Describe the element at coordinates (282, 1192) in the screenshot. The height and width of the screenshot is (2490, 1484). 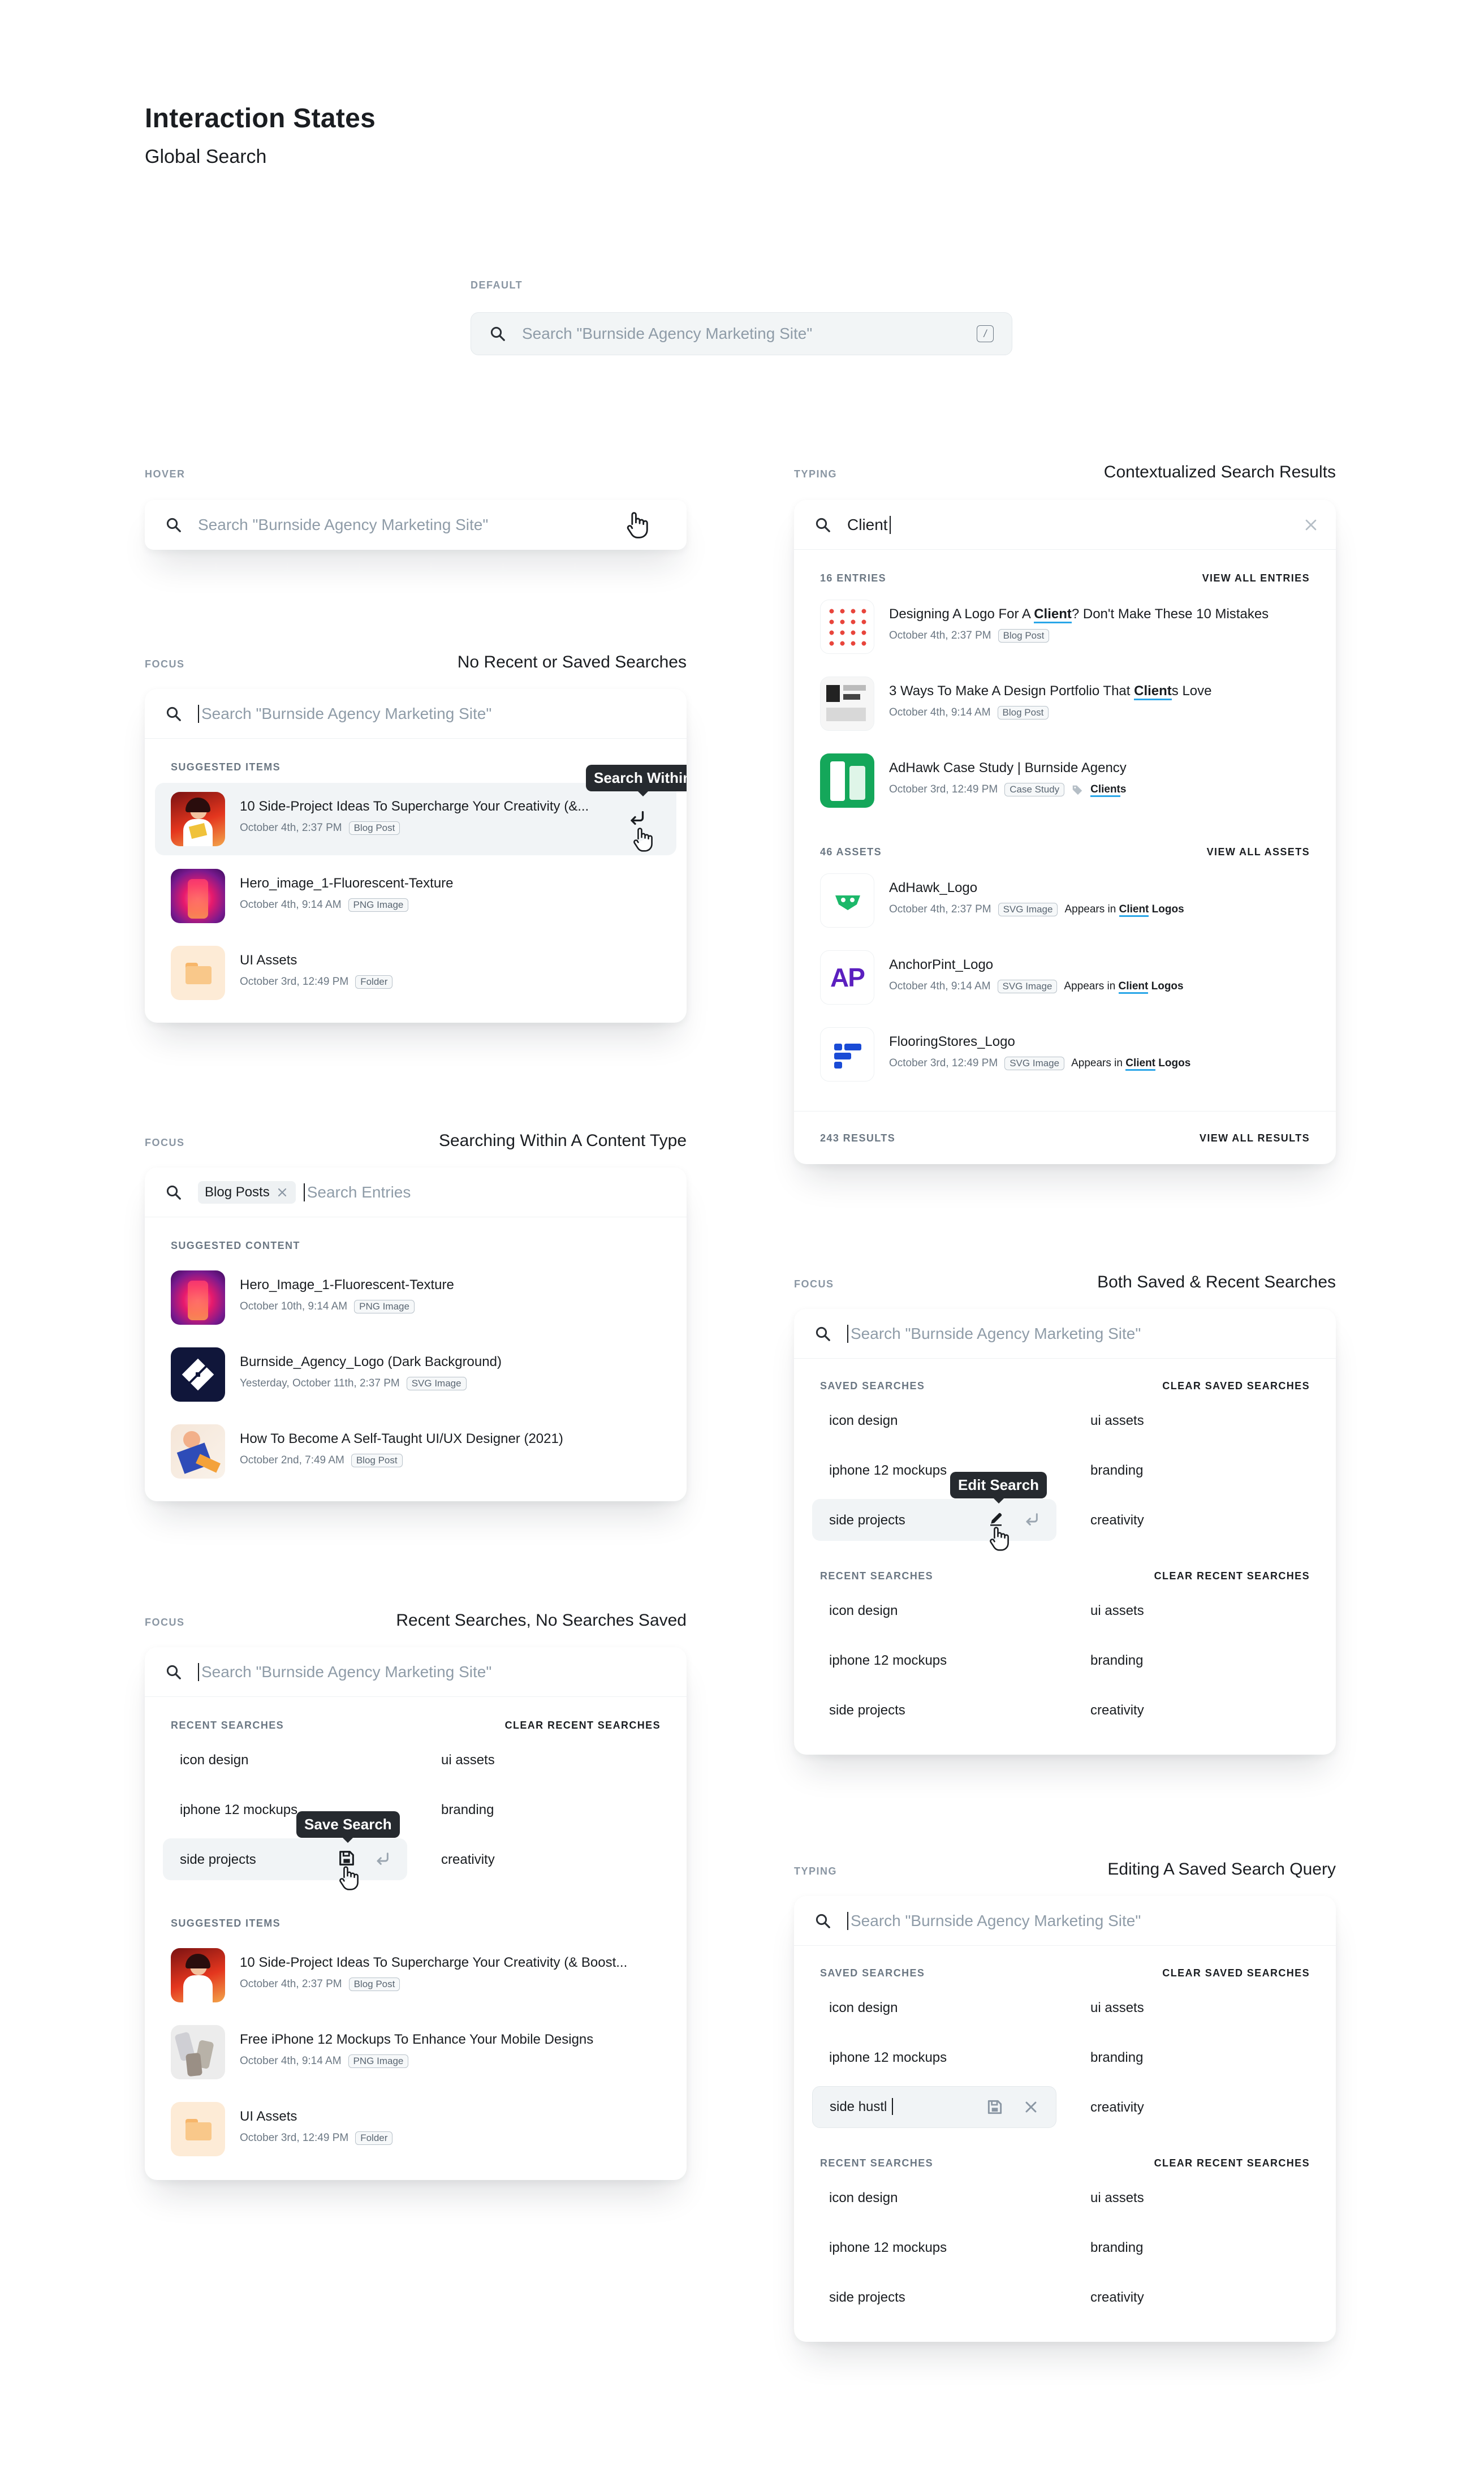
I see `remove-chip-icon` at that location.